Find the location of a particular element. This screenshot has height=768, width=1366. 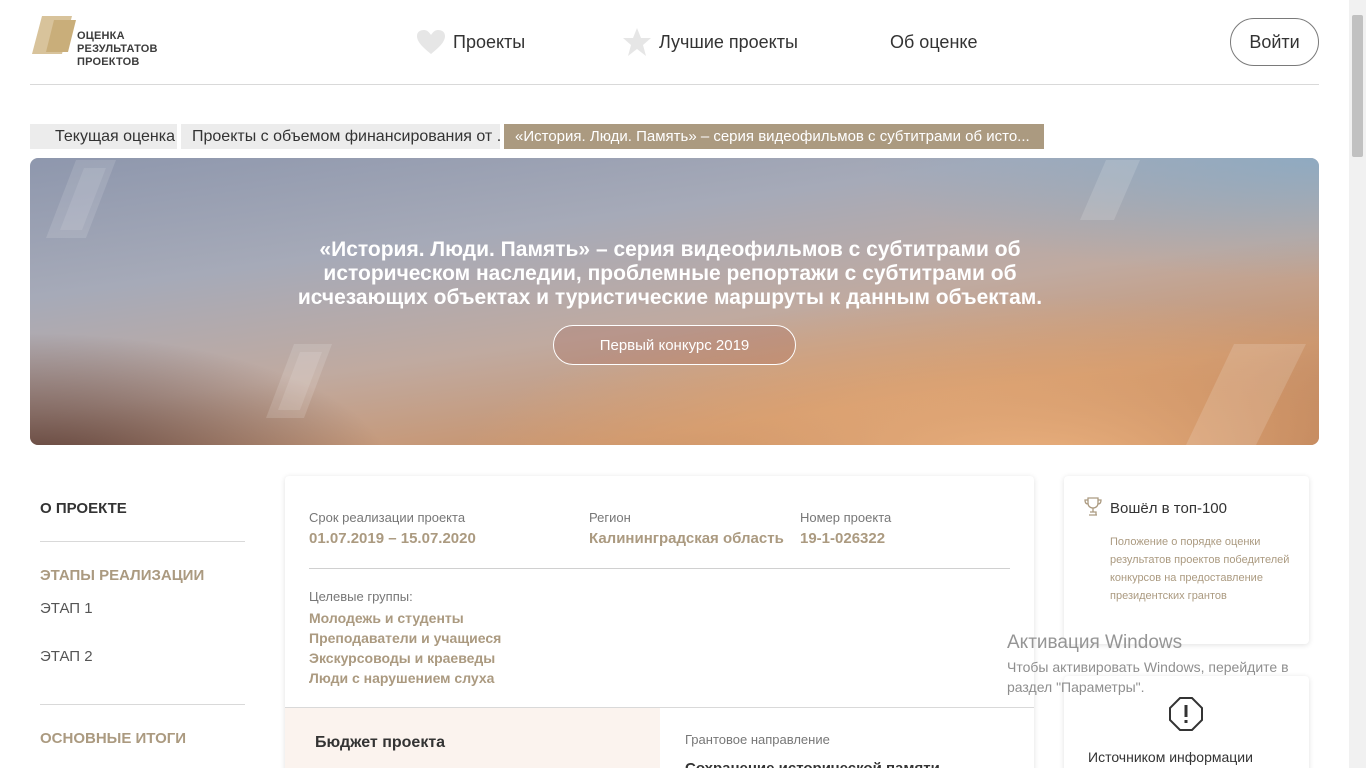

grant-direction-label: Грантовое направление is located at coordinates (757, 739).